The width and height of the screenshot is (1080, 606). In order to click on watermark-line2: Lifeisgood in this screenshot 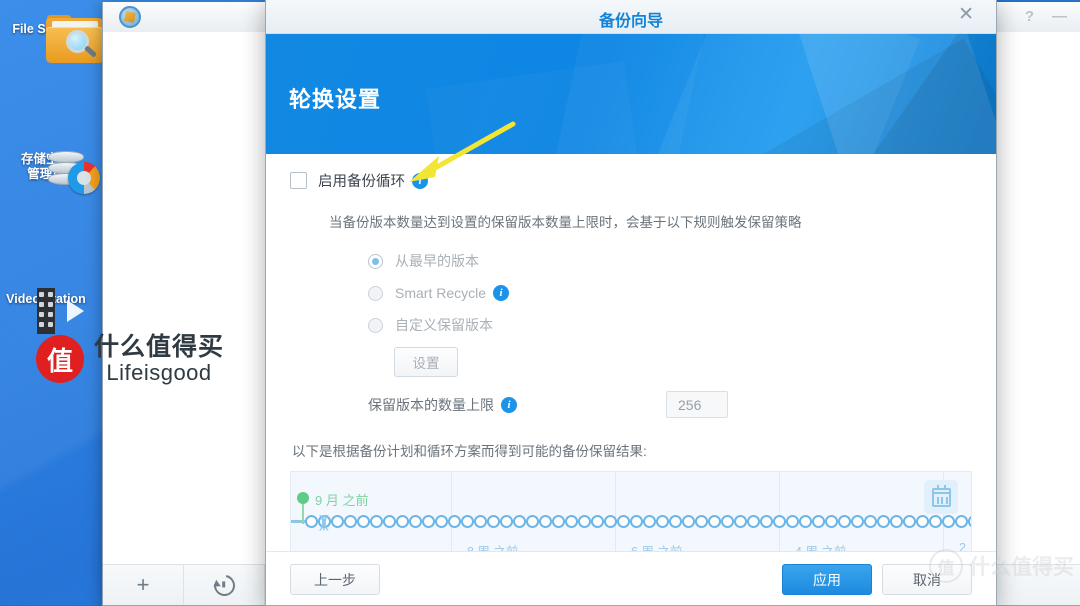, I will do `click(159, 372)`.